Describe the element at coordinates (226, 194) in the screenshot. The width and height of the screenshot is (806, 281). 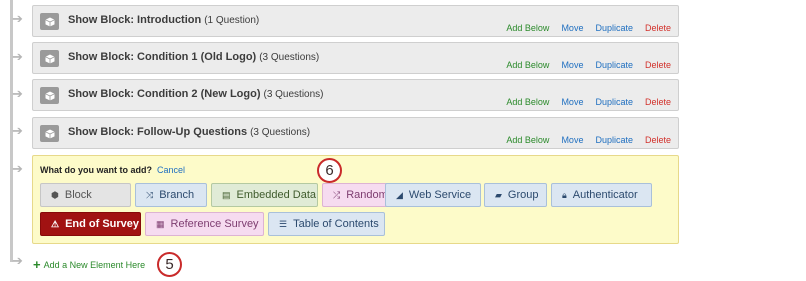
I see `embedded-data-icon: ▤` at that location.